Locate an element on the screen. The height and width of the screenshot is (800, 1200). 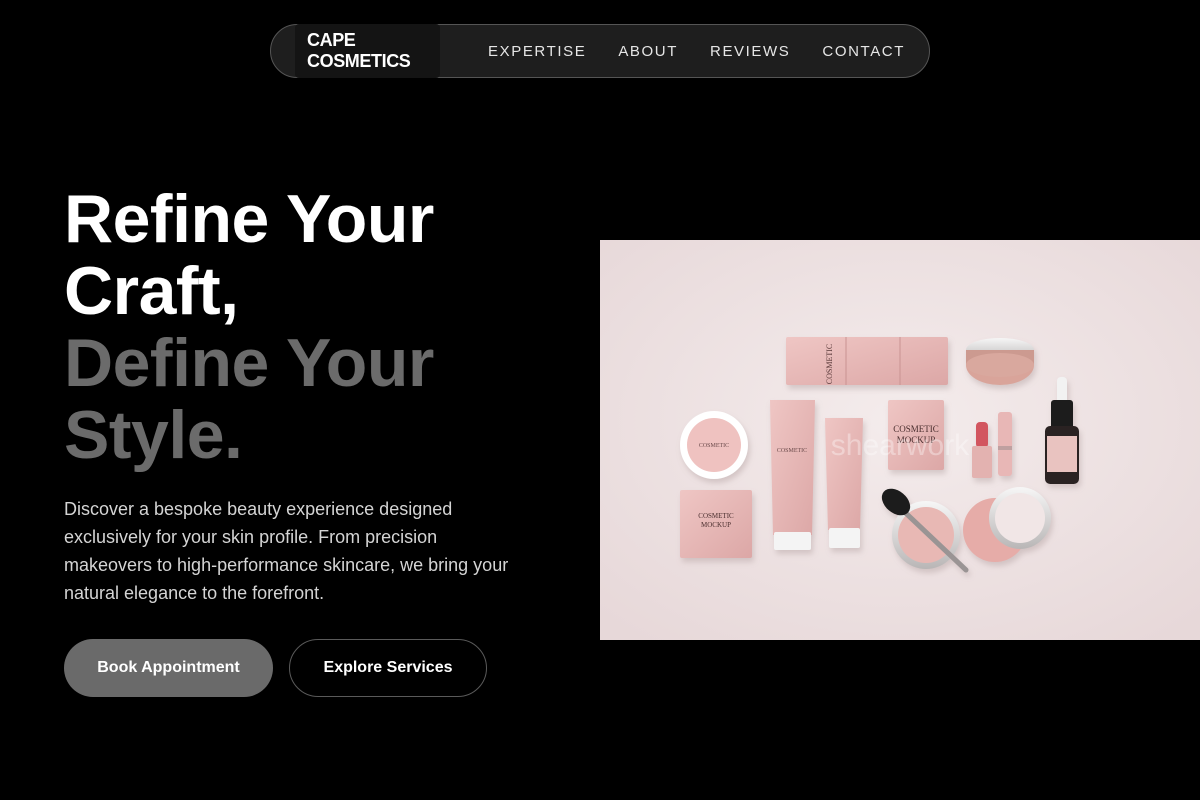
headline-line-1: Refine Your is located at coordinates (249, 219).